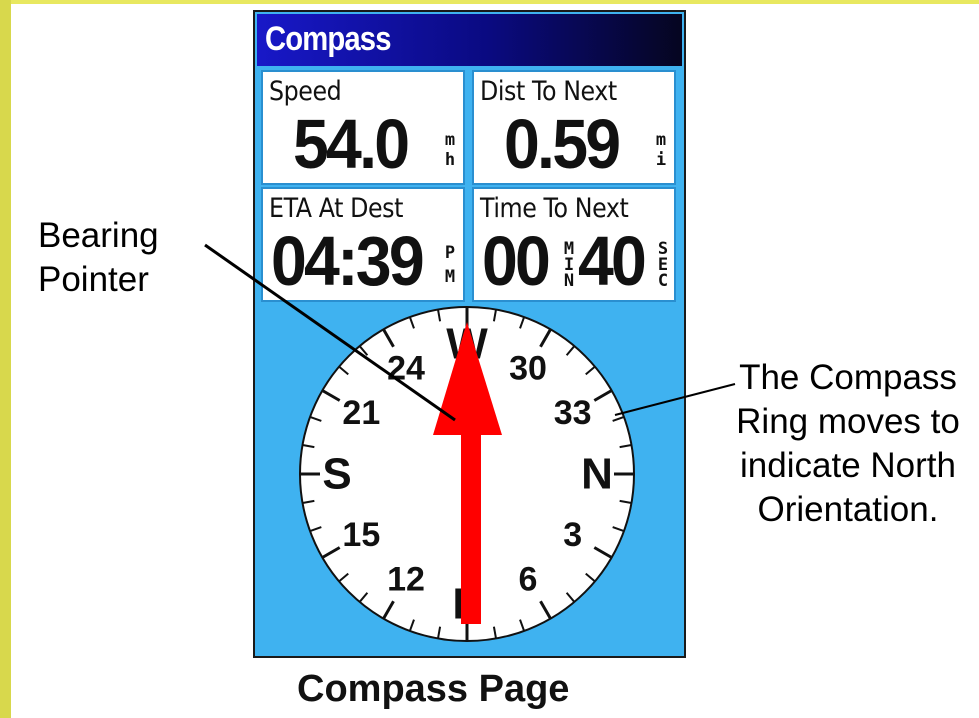  Describe the element at coordinates (528, 580) in the screenshot. I see `compass-label-6: 6` at that location.